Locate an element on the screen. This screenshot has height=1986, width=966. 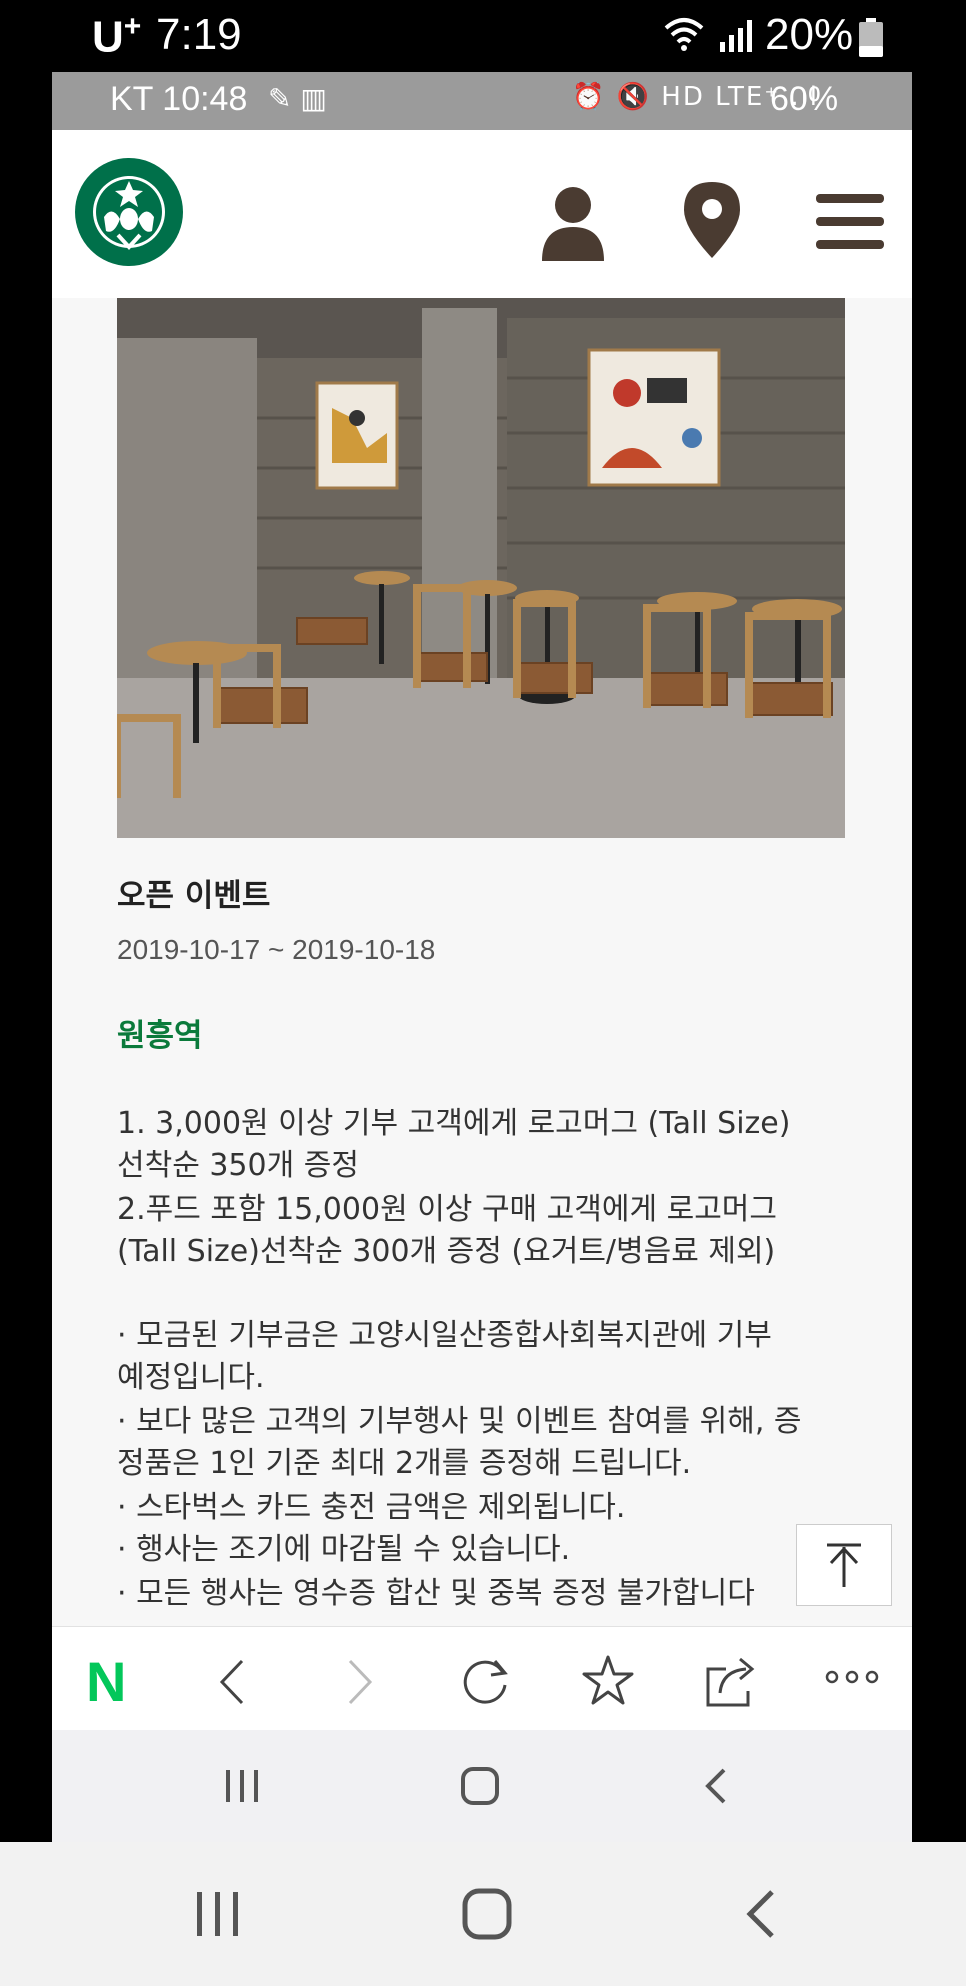
system-nav-bar is located at coordinates (483, 1914).